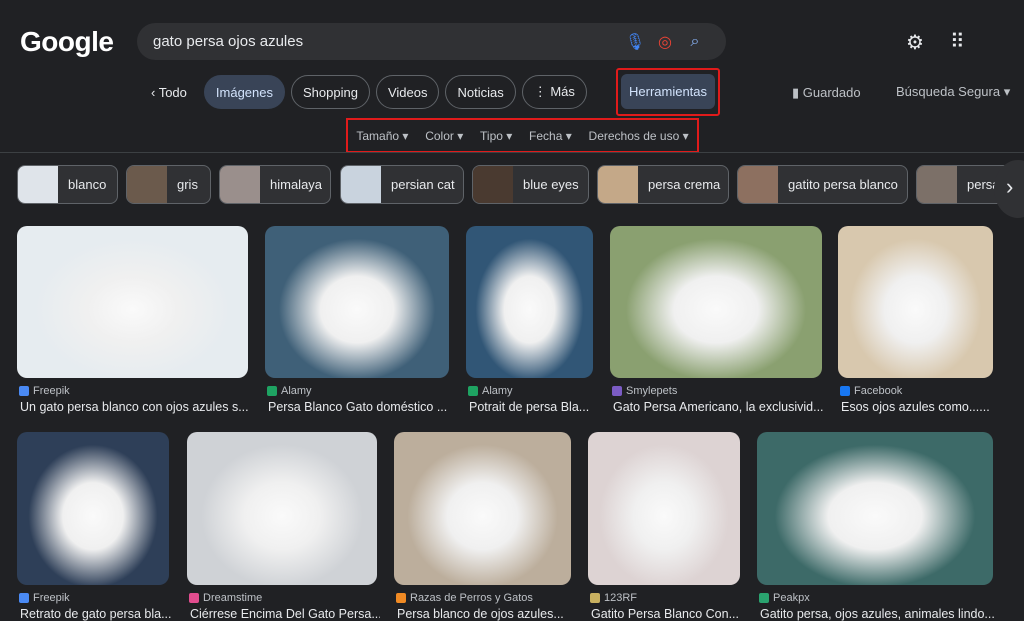 This screenshot has width=1024, height=621. Describe the element at coordinates (639, 136) in the screenshot. I see `filter-rights: Derechos de uso ▾` at that location.